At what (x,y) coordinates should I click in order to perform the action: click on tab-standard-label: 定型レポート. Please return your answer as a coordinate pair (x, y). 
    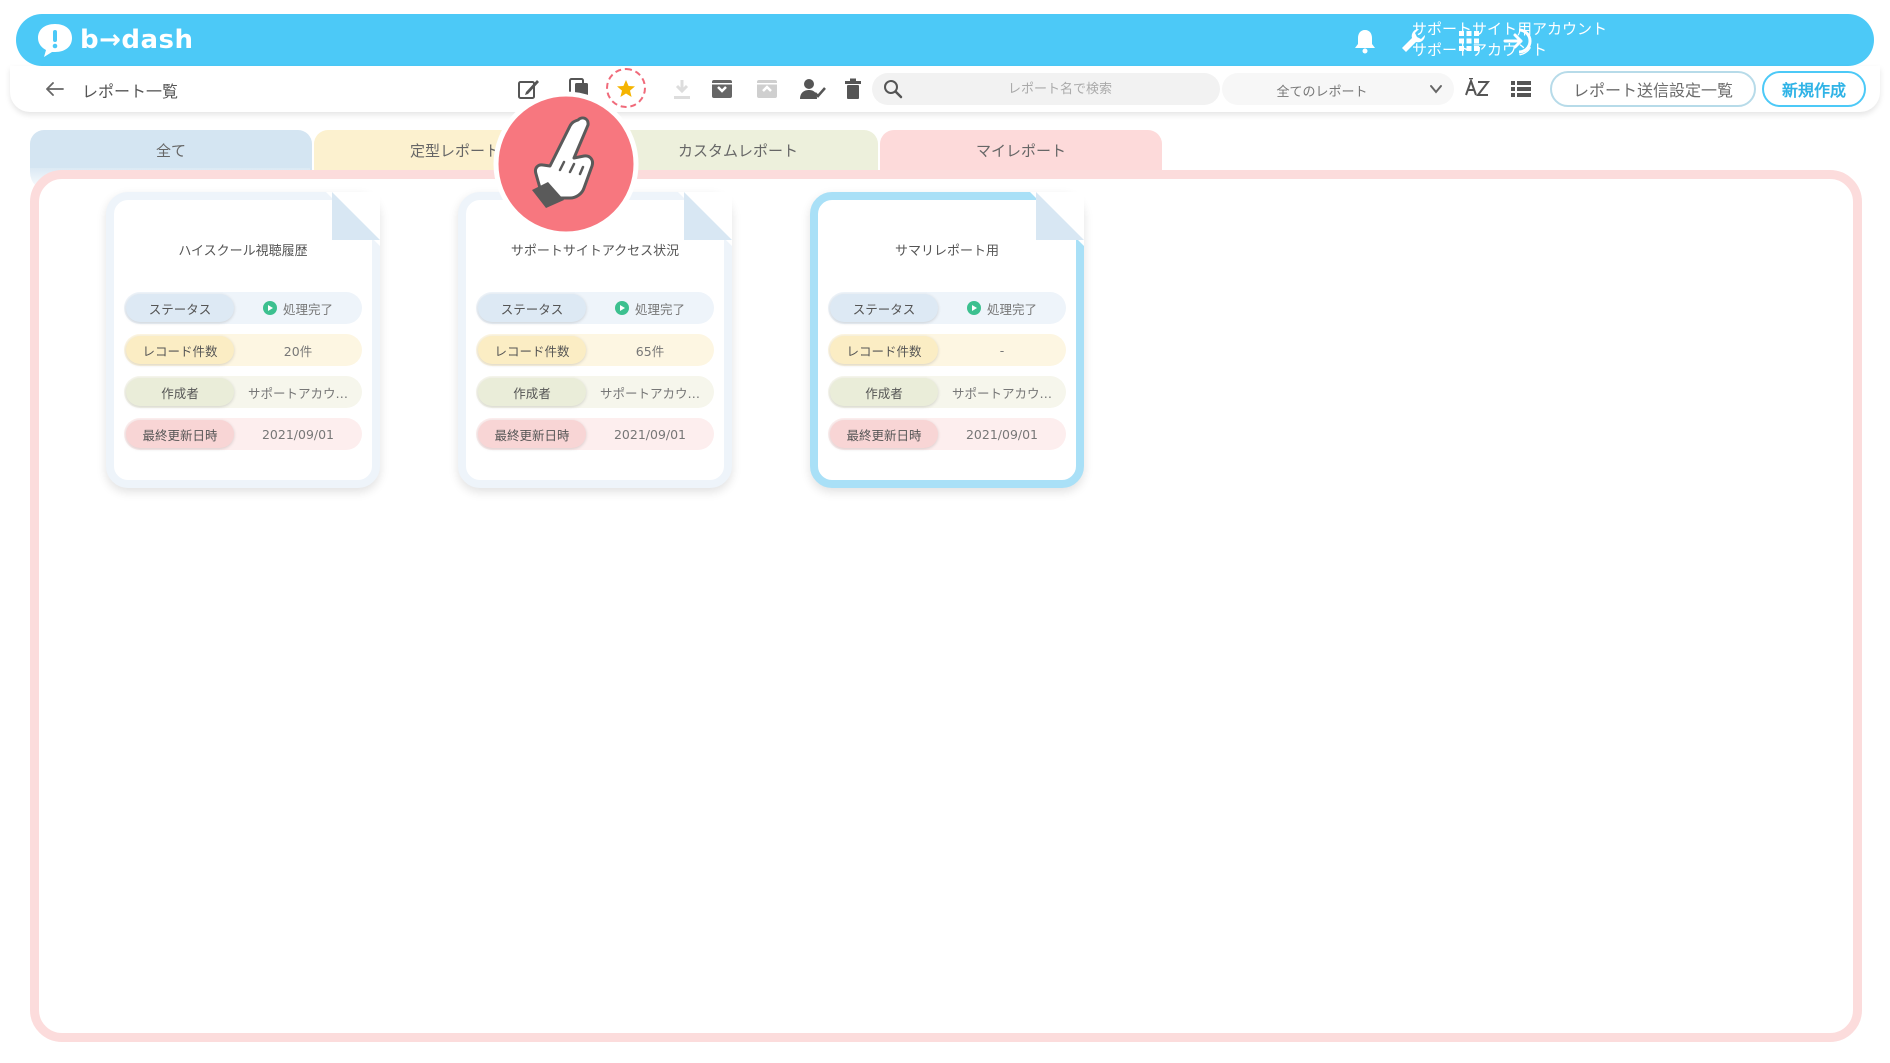
    Looking at the image, I should click on (454, 150).